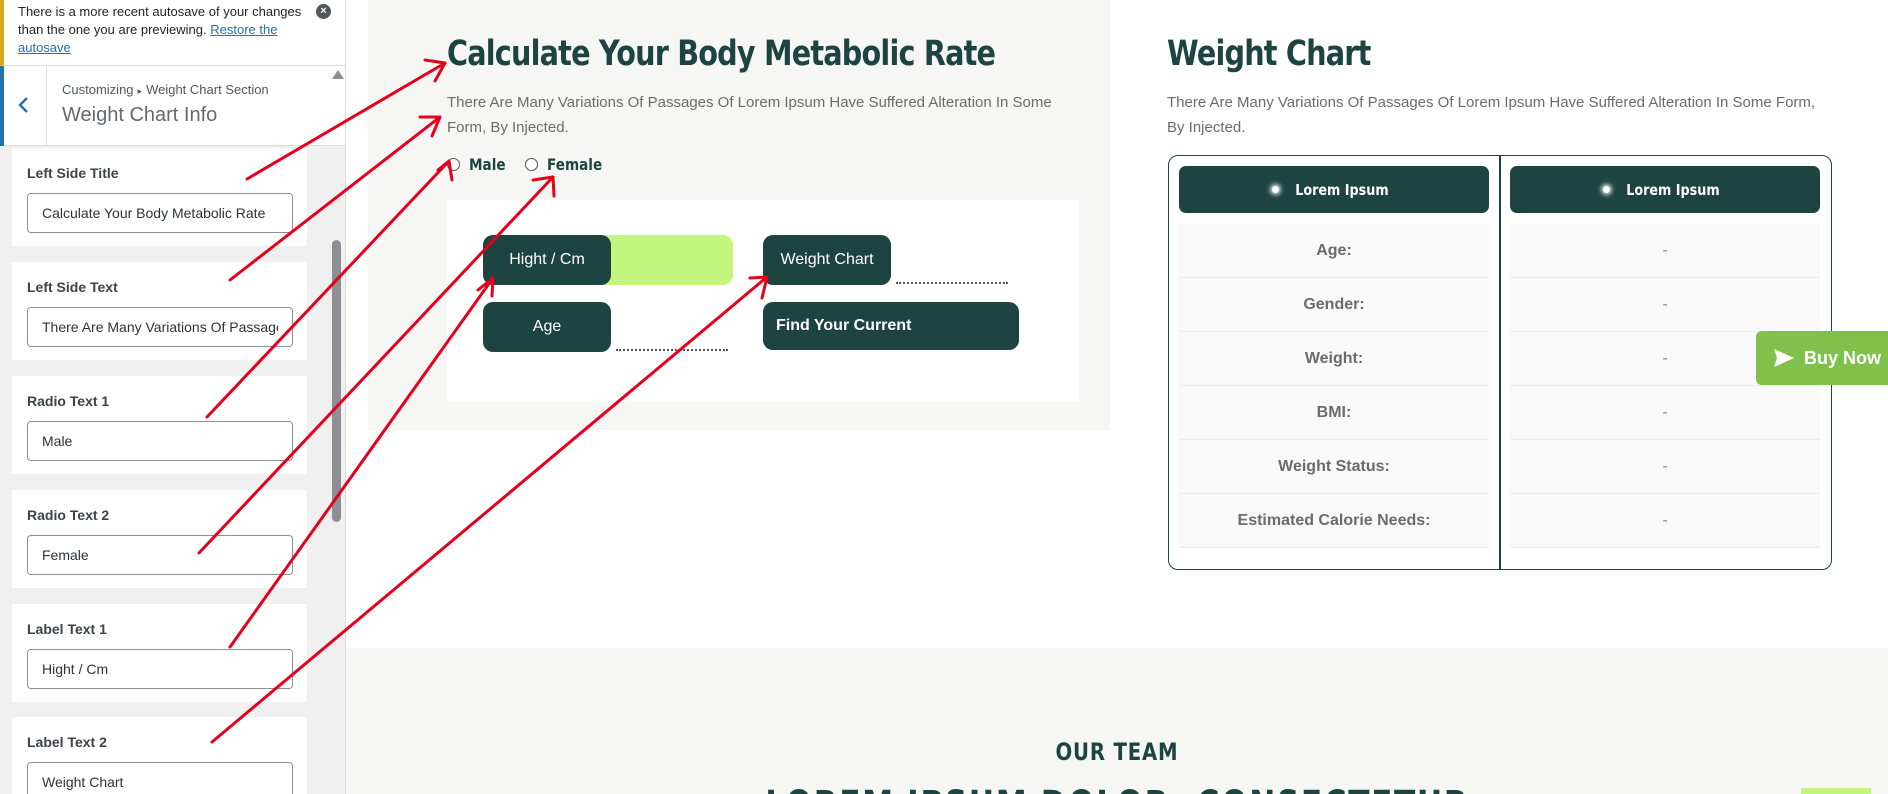 This screenshot has width=1888, height=794. Describe the element at coordinates (1334, 413) in the screenshot. I see `row-label-bmi: BMI:` at that location.